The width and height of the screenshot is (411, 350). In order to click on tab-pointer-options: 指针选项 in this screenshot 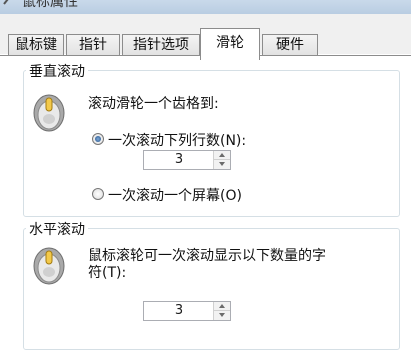, I will do `click(161, 45)`.